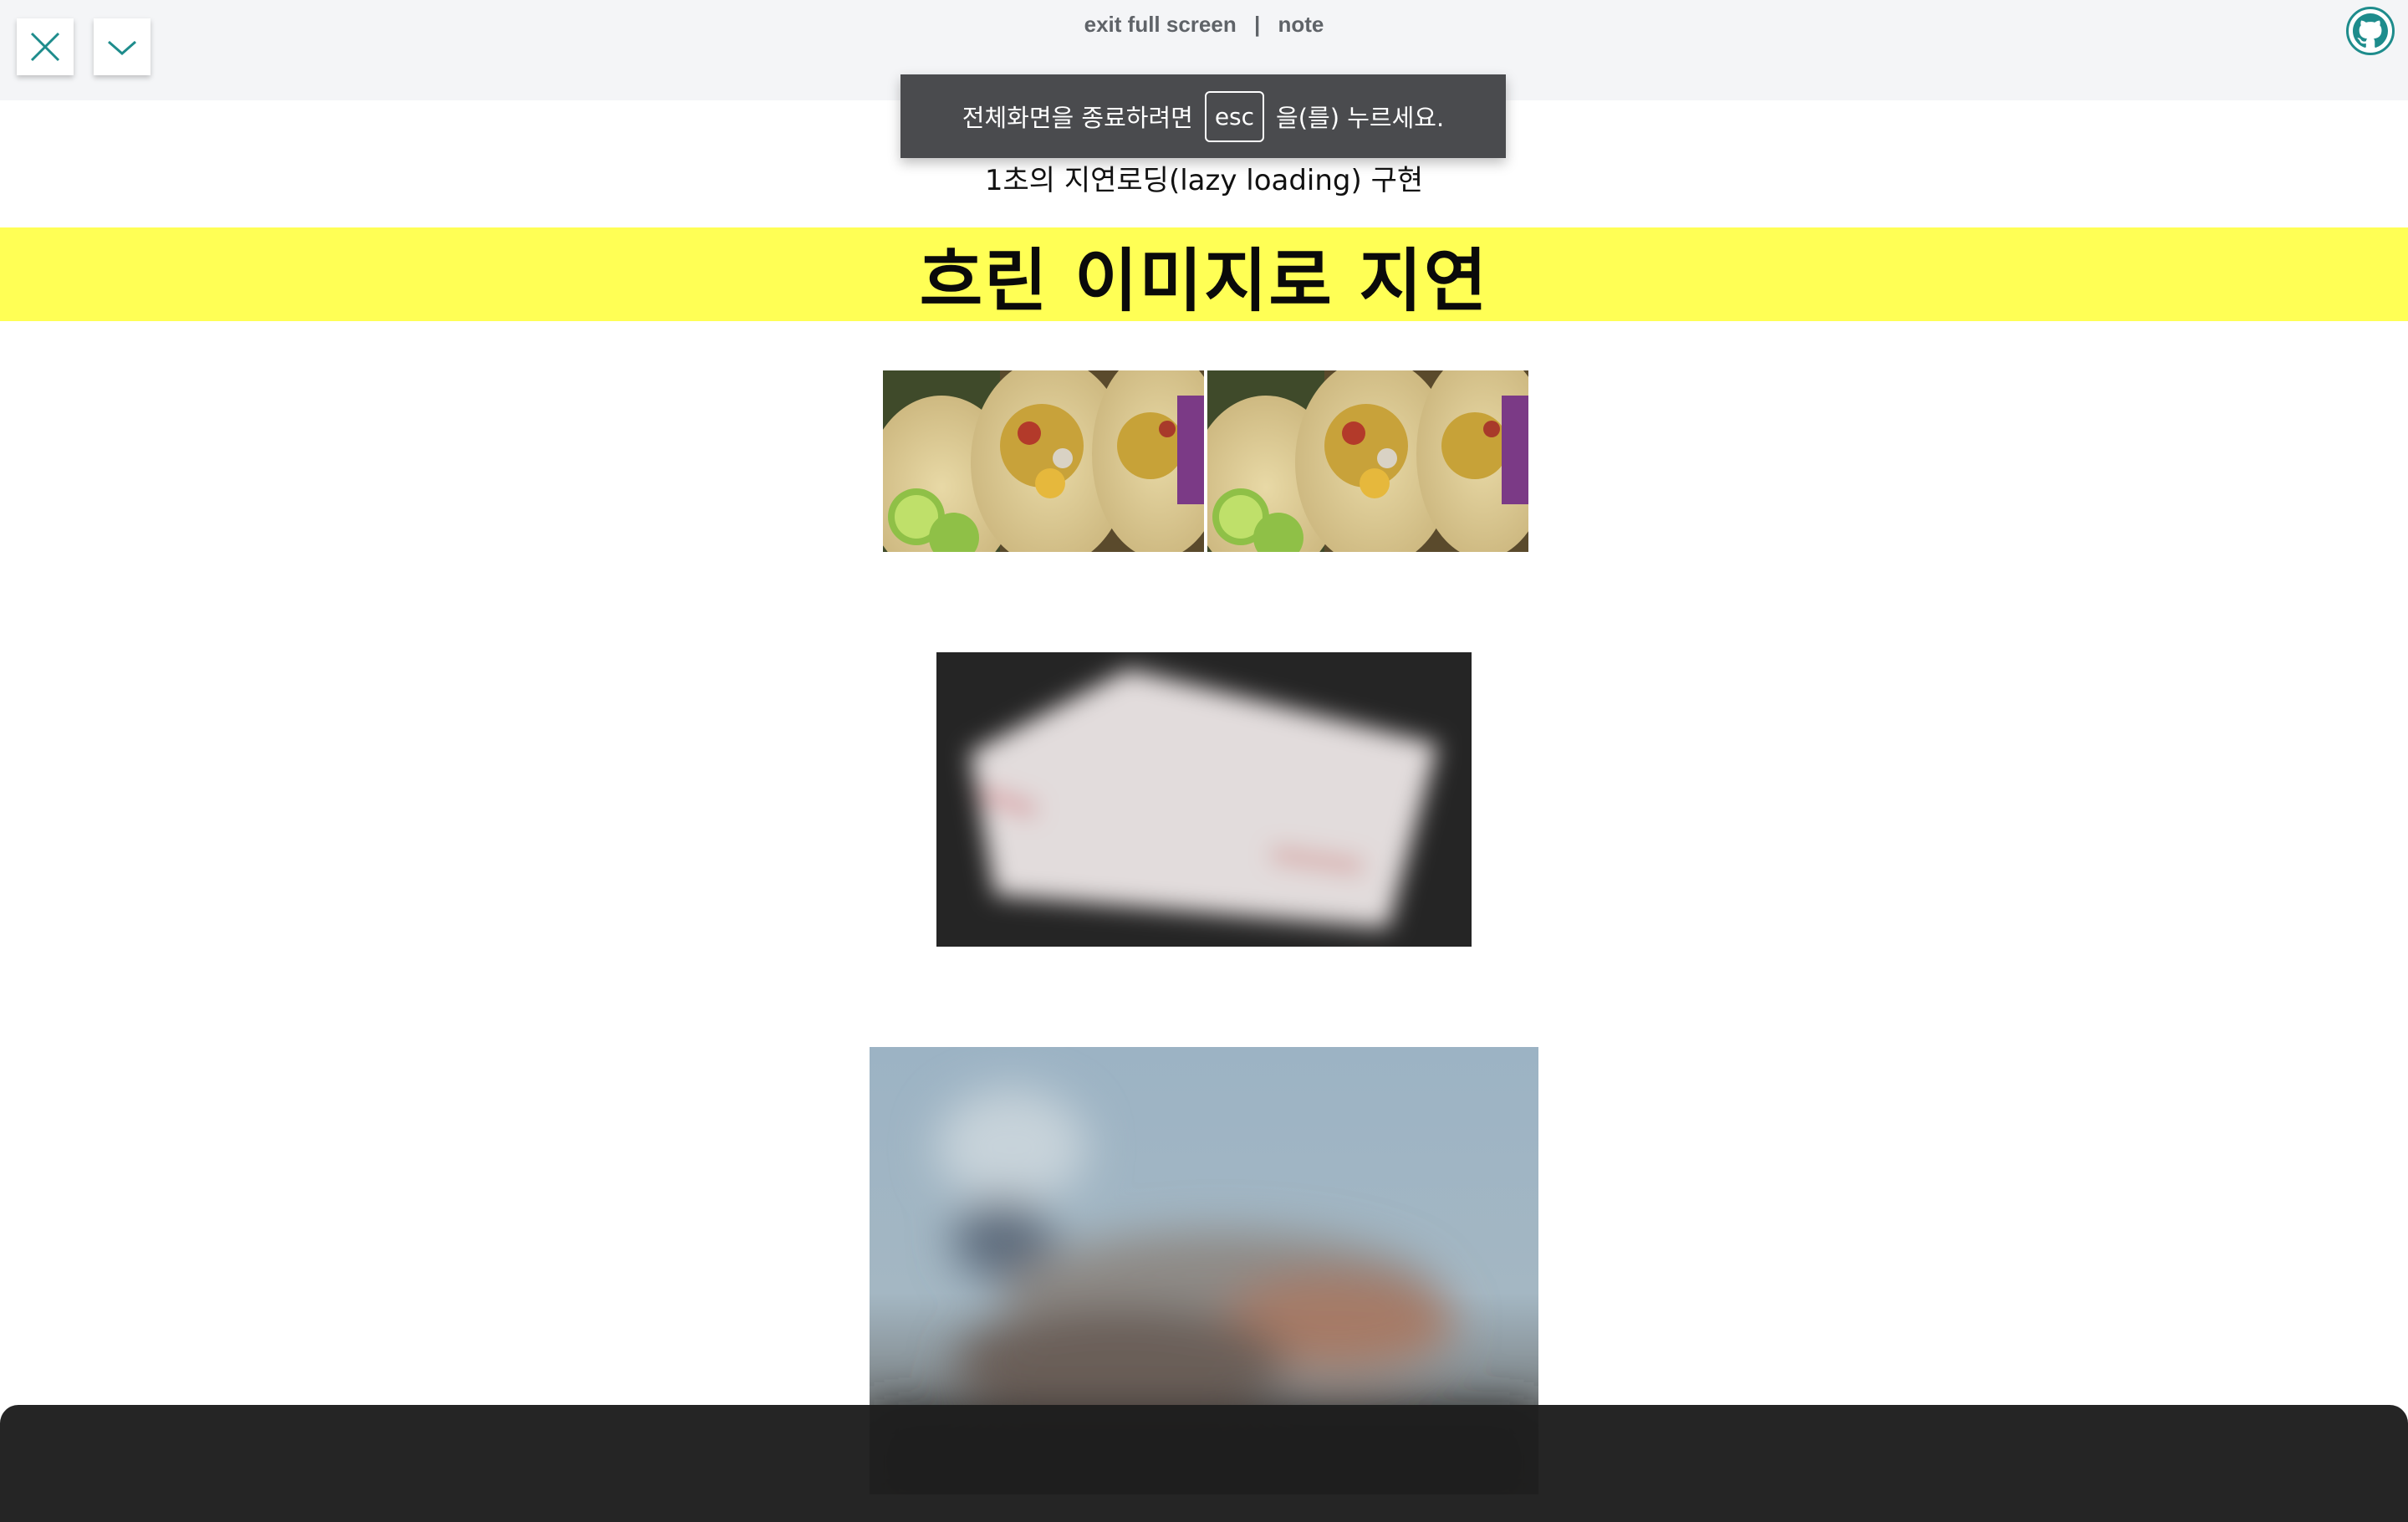 The height and width of the screenshot is (1522, 2408). Describe the element at coordinates (1077, 118) in the screenshot. I see `toast-text-before: 전체화면을 종료하려면` at that location.